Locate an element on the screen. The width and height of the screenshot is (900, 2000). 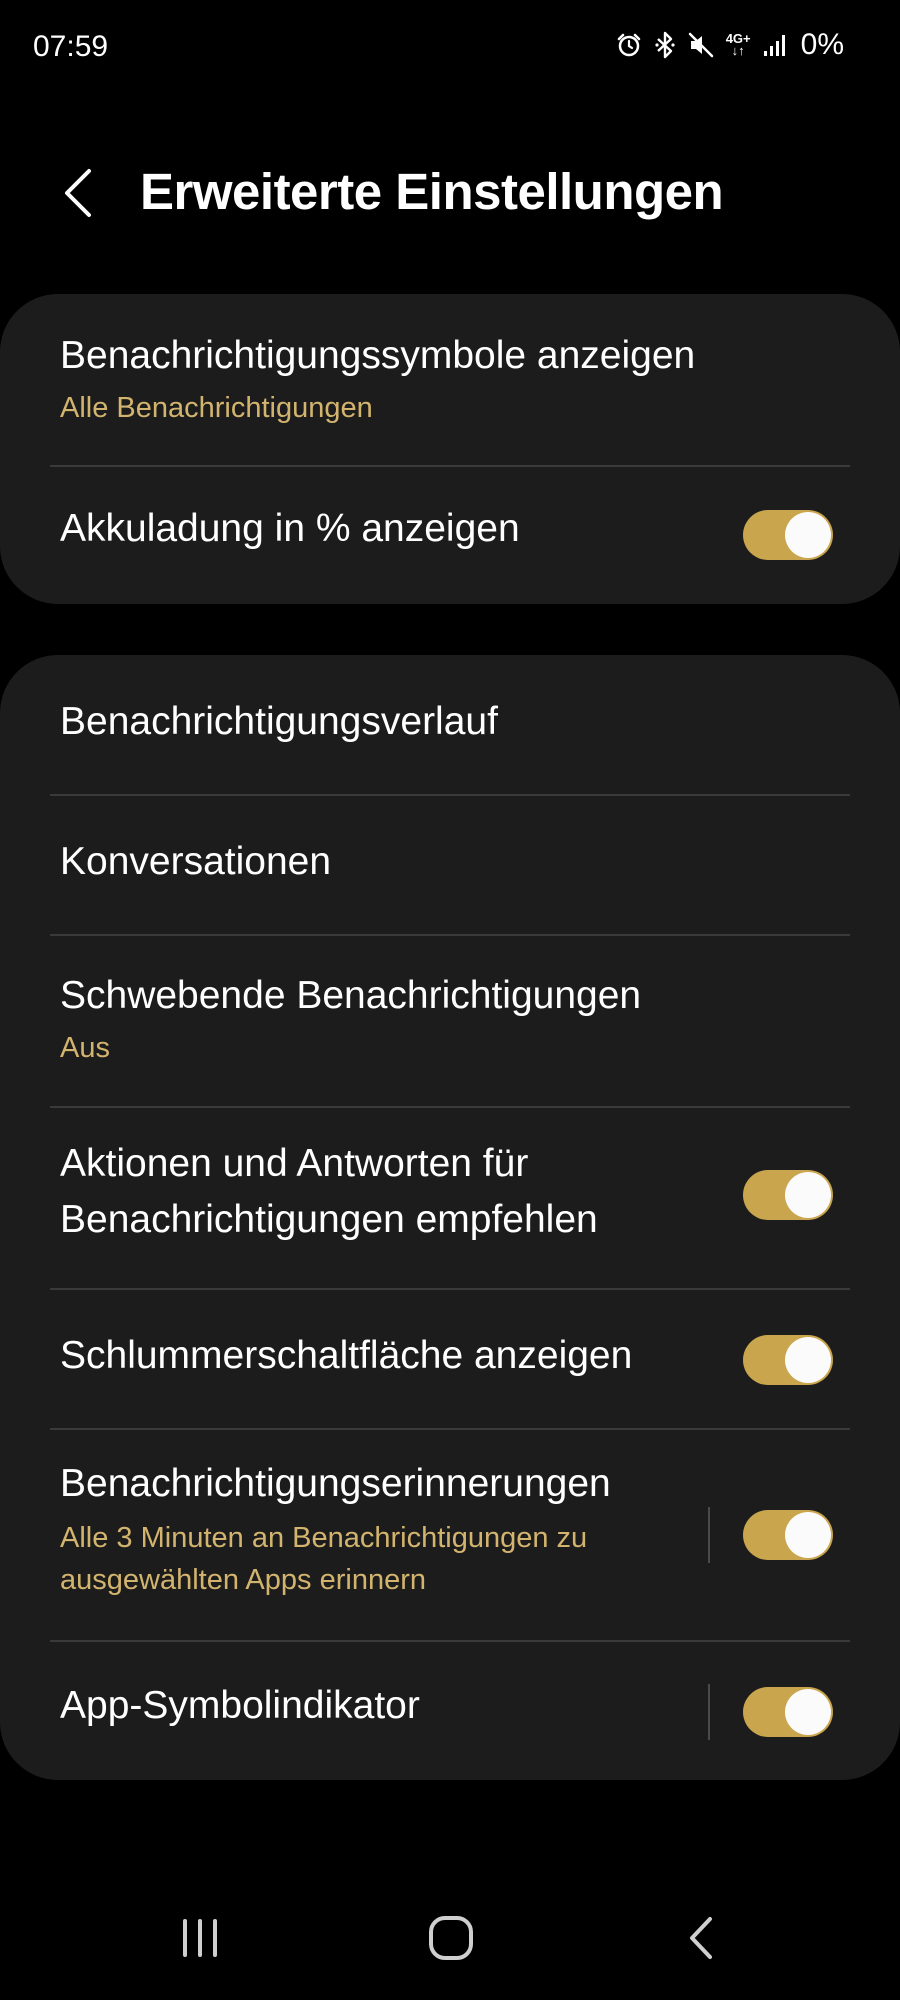
notification-history-setting: Benachrichtigungsverlauf is located at coordinates (450, 725).